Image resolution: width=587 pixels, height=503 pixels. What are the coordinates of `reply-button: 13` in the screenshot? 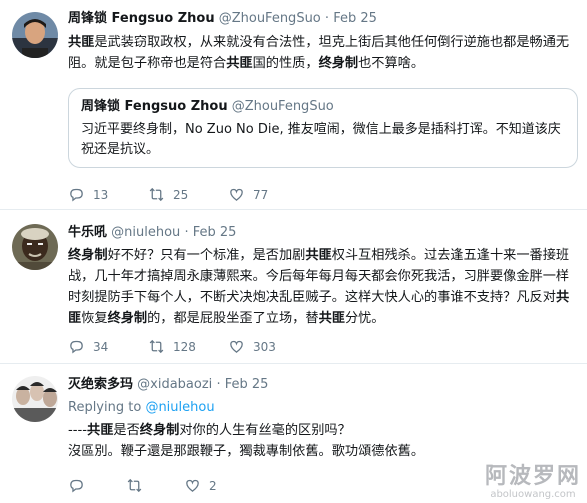 It's located at (108, 194).